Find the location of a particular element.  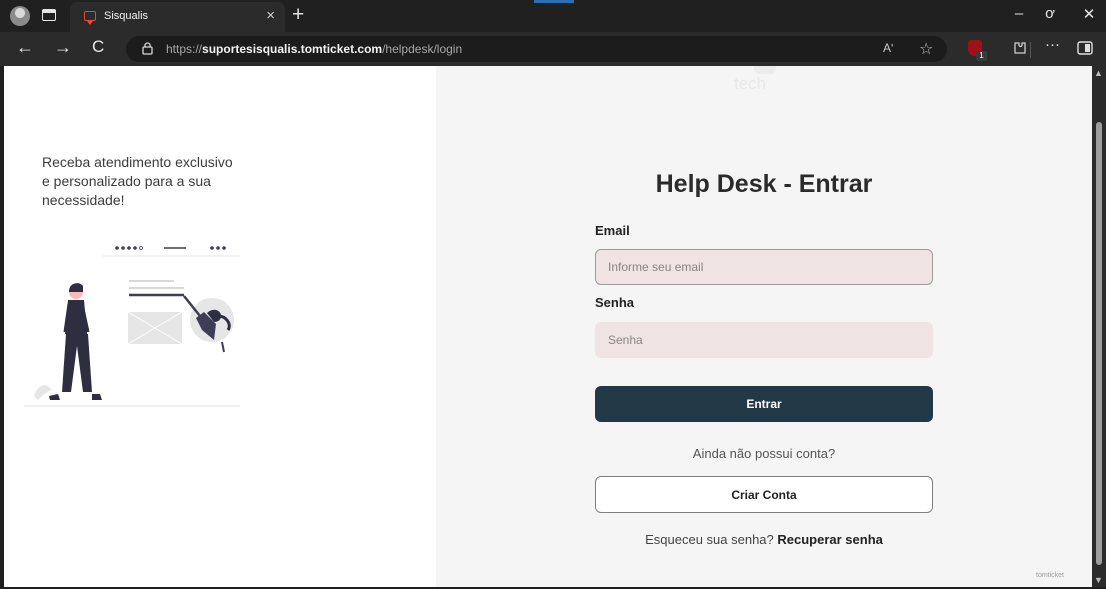

refresh-button: C is located at coordinates (98, 47).